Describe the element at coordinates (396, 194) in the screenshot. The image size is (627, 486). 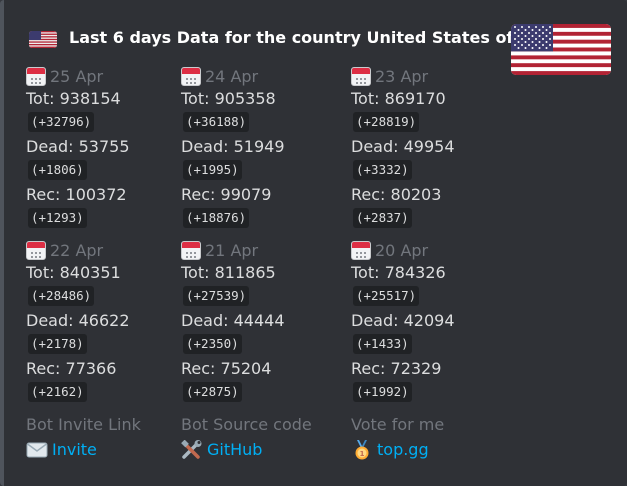
I see `recovered: Rec: 80203` at that location.